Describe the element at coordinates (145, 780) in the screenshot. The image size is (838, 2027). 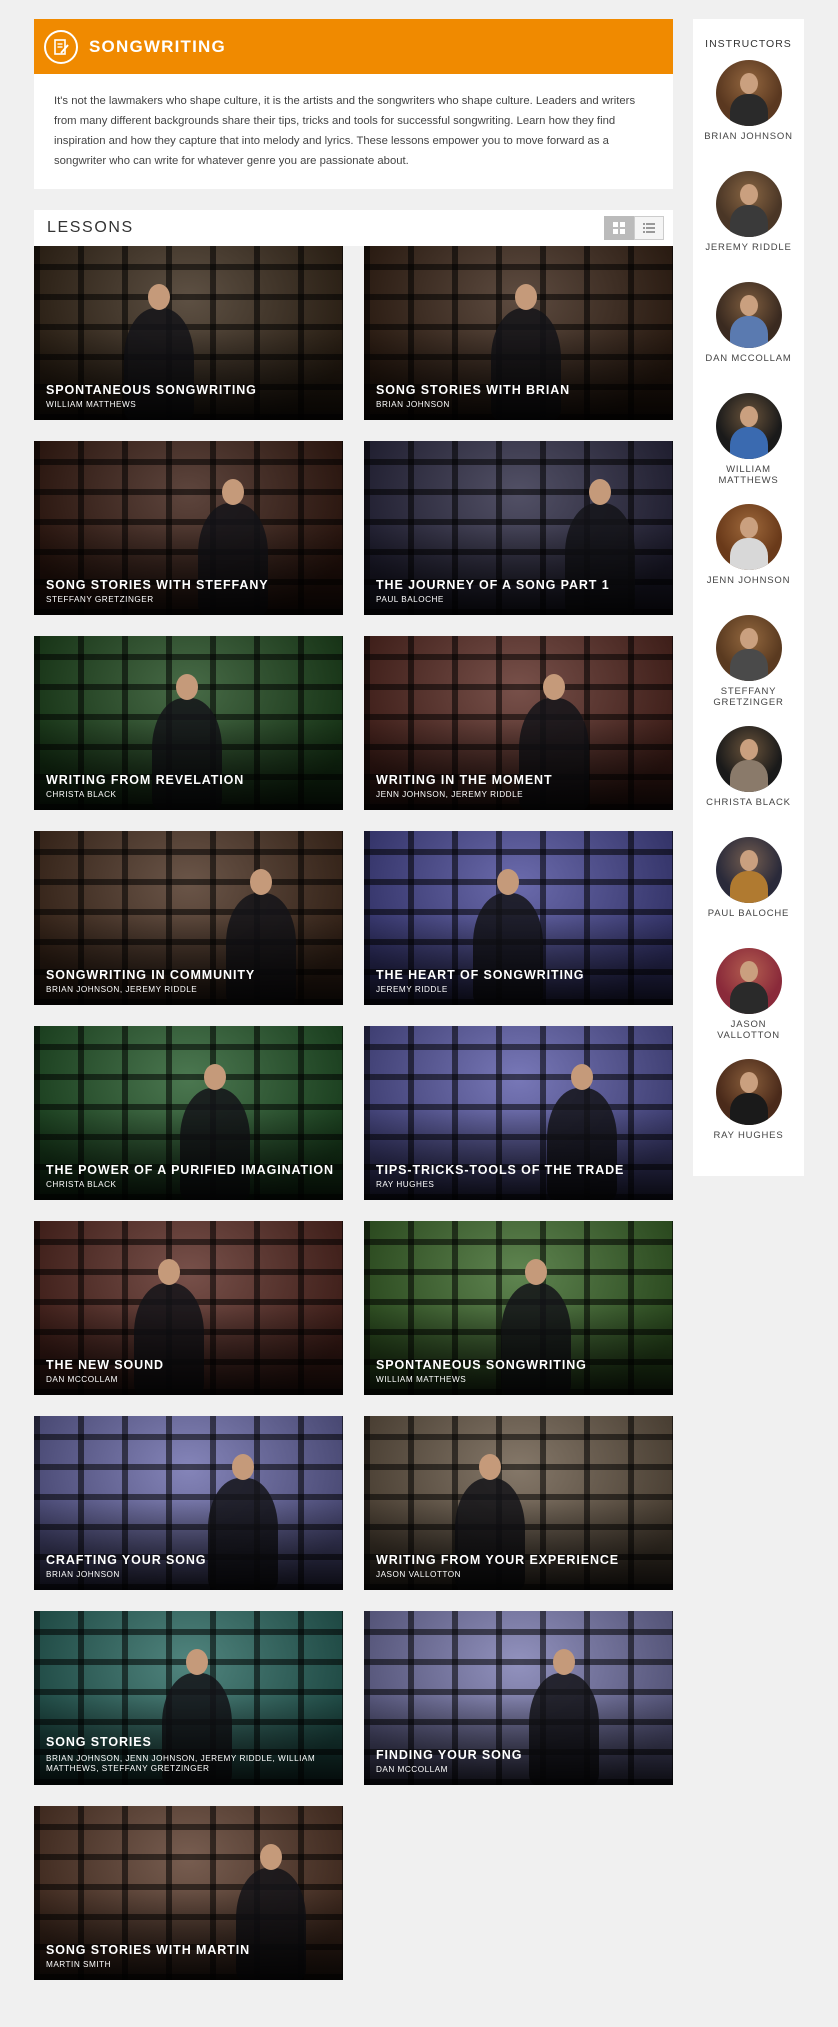
I see `lesson-title: WRITING FROM REVELATION` at that location.